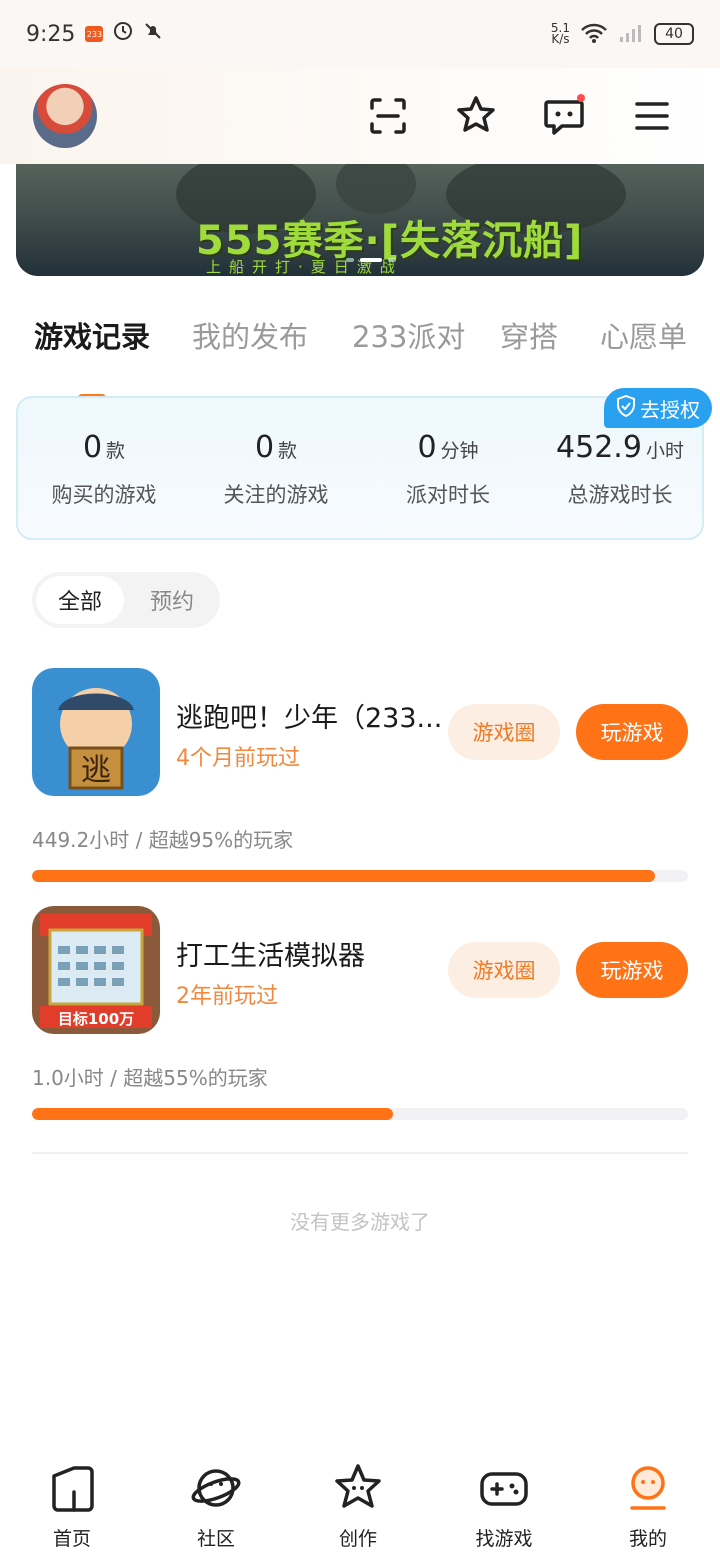 The image size is (720, 1560). What do you see at coordinates (96, 1019) in the screenshot?
I see `game-icon-text: 目标100万` at bounding box center [96, 1019].